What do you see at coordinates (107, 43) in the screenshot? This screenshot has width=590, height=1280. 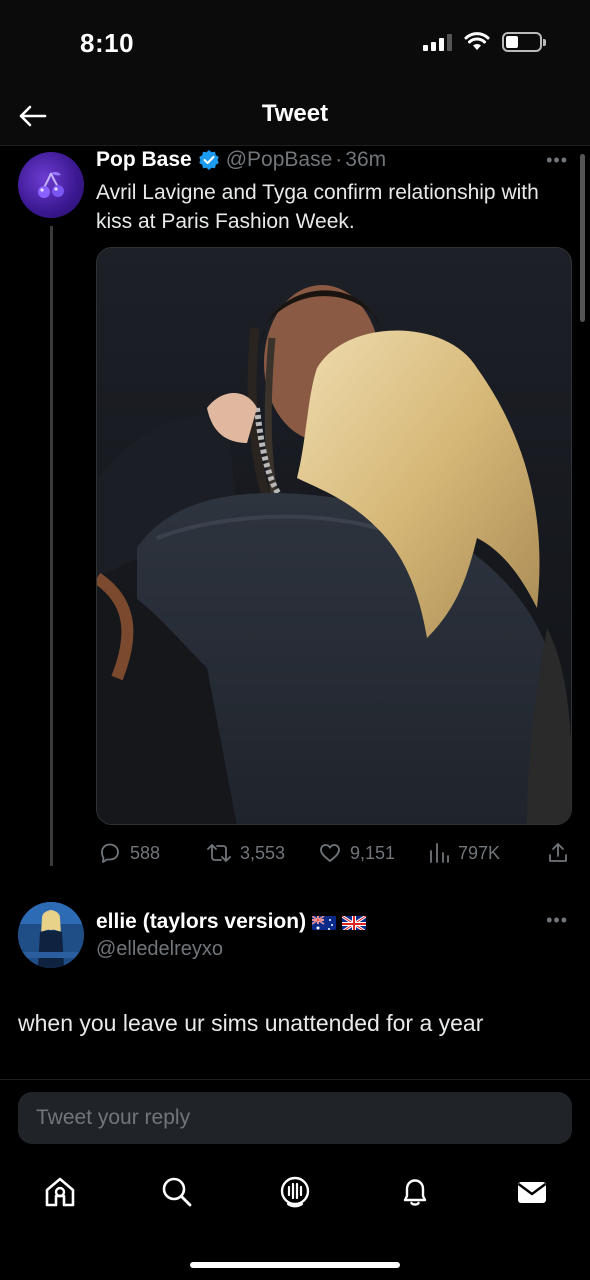 I see `status-time: 8:10` at bounding box center [107, 43].